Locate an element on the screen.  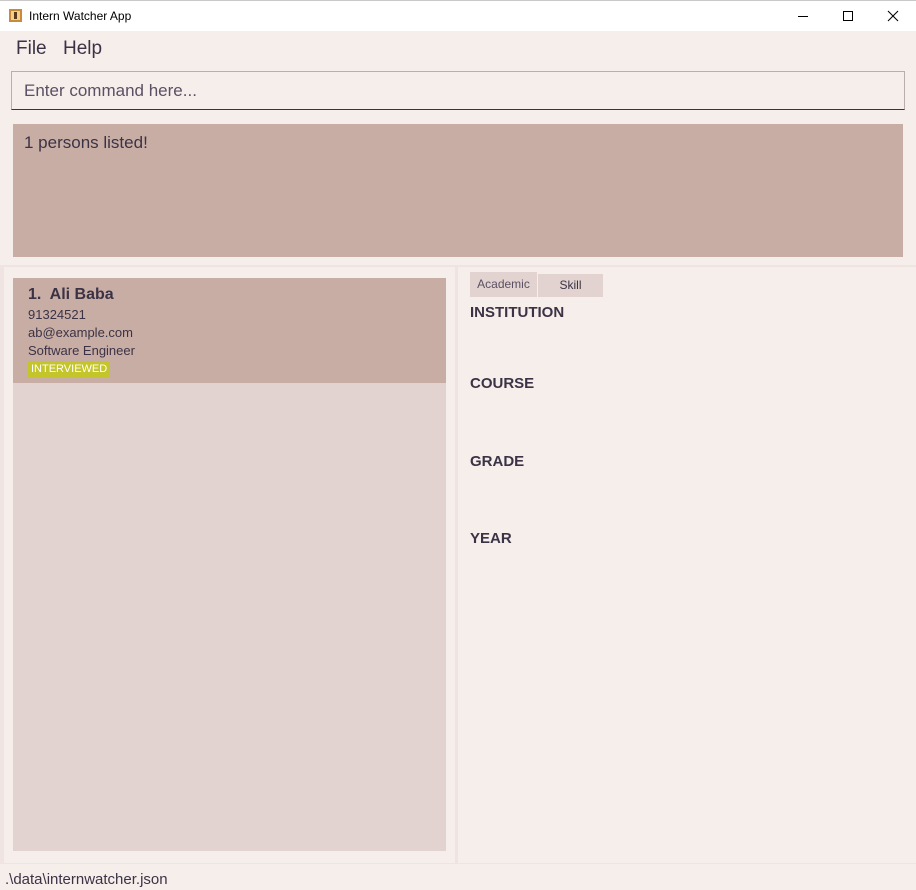
field-course-label: COURSE is located at coordinates (502, 383).